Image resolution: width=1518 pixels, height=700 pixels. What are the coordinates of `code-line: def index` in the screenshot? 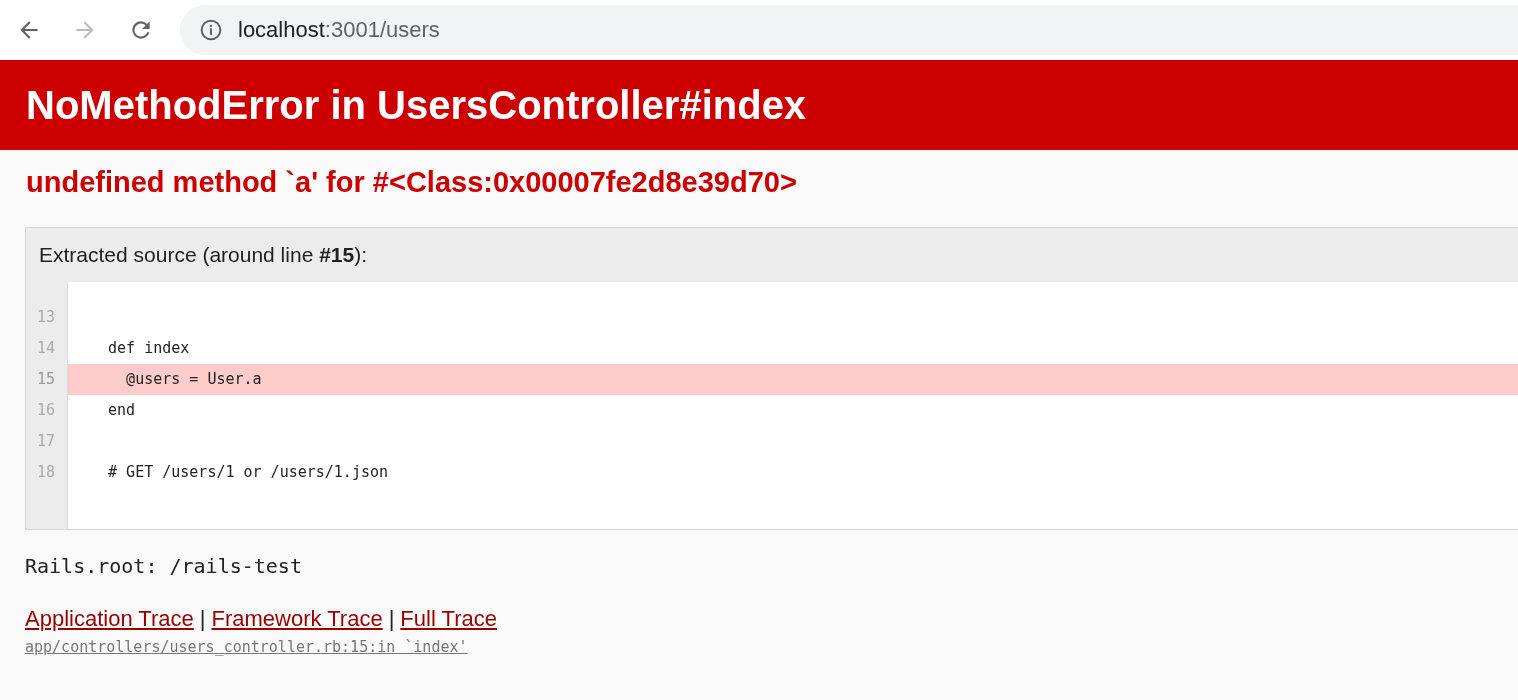 It's located at (149, 348).